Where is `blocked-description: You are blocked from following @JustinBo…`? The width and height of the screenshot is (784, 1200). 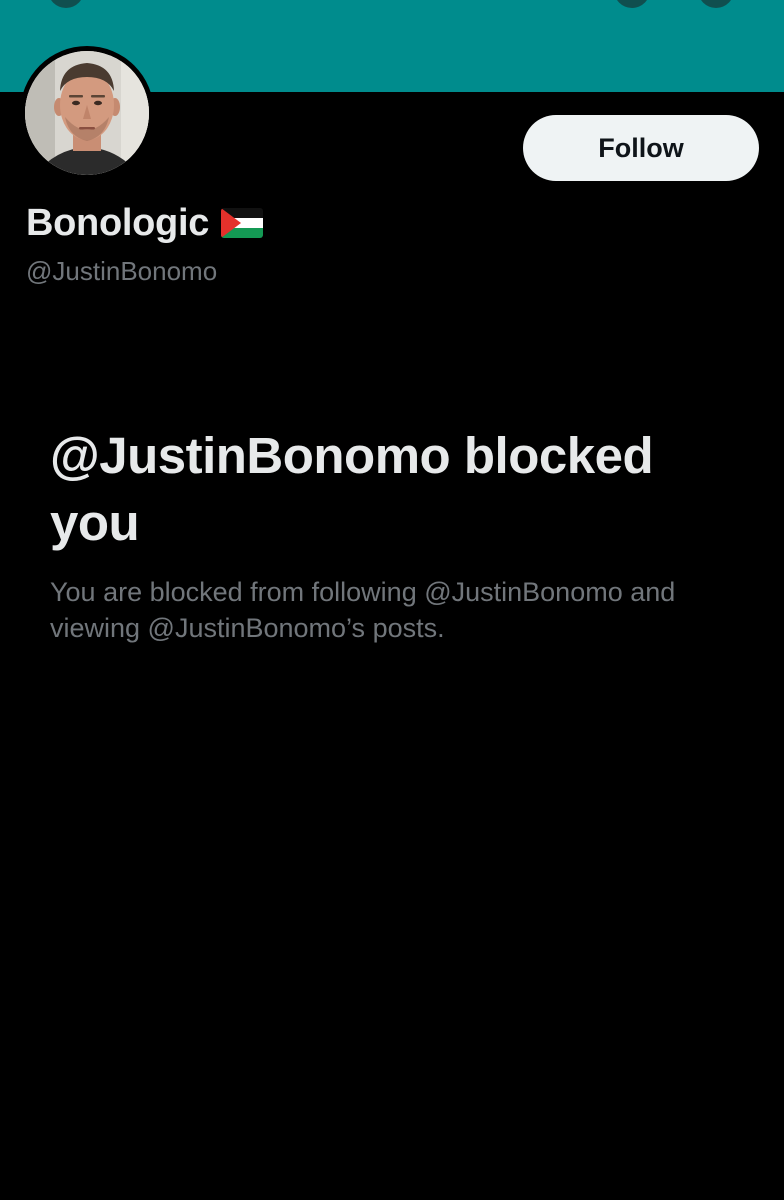
blocked-description: You are blocked from following @JustinBo… is located at coordinates (363, 610).